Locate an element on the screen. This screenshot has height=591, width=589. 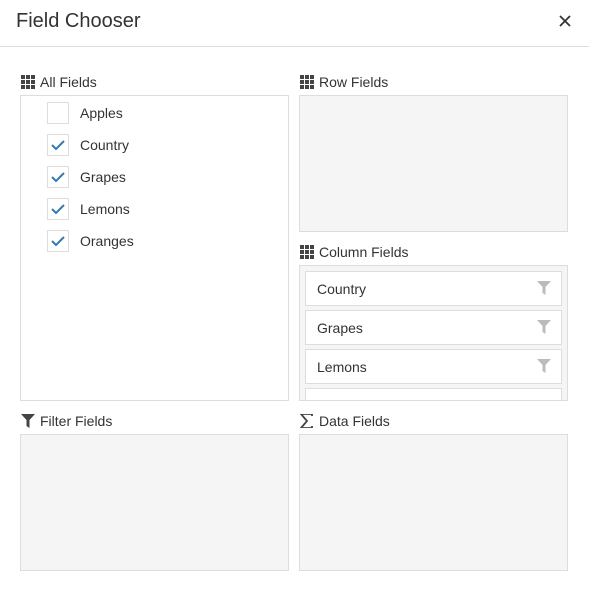
chip-label: Lemons is located at coordinates (342, 366).